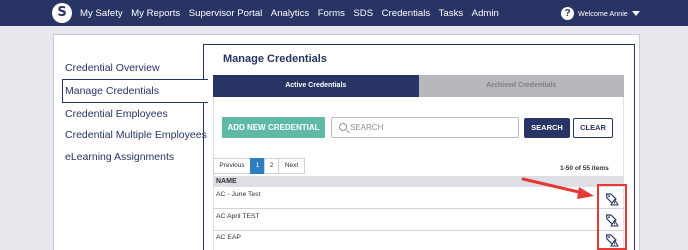 The image size is (688, 250). I want to click on search-field, so click(425, 127).